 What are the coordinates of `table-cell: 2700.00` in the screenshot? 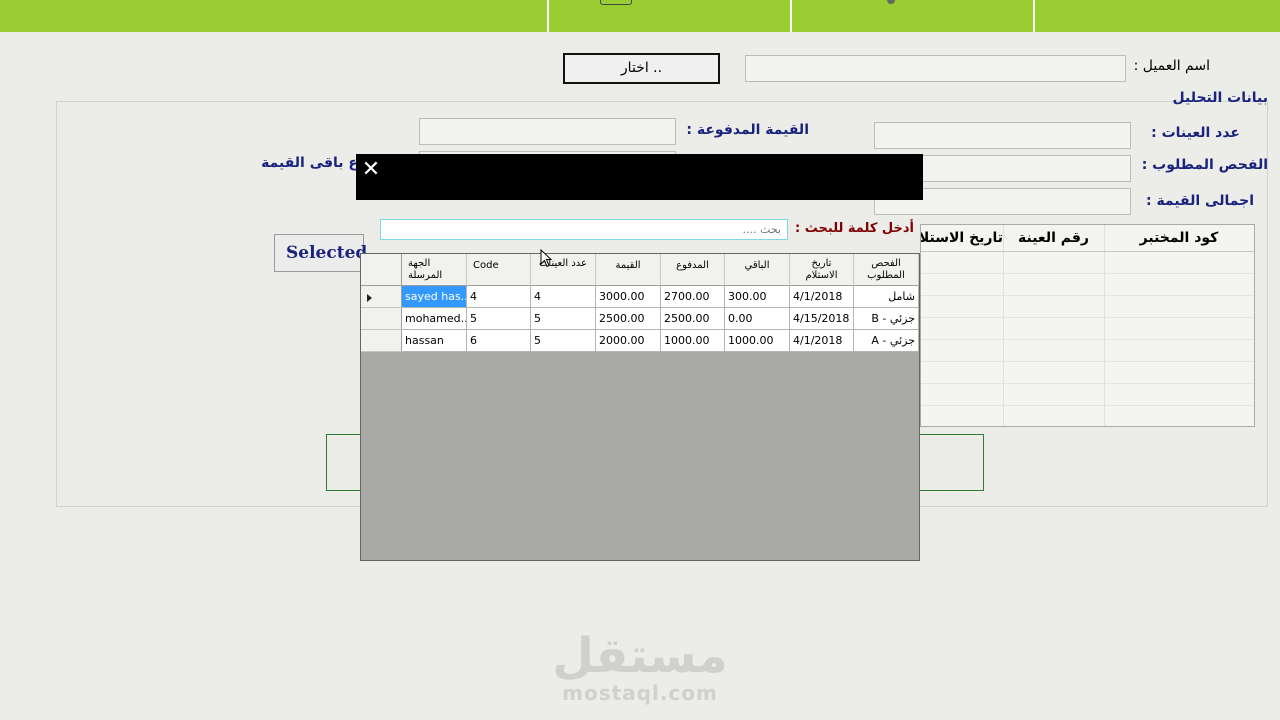 It's located at (693, 297).